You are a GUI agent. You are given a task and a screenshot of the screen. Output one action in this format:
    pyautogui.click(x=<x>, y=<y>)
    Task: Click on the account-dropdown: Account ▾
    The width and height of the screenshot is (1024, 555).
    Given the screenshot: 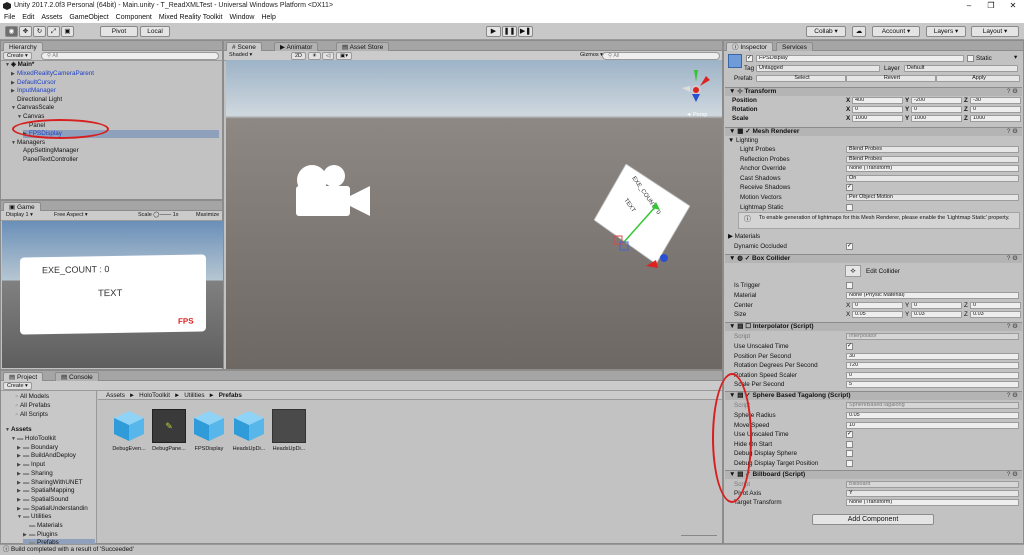 What is the action you would take?
    pyautogui.click(x=896, y=31)
    